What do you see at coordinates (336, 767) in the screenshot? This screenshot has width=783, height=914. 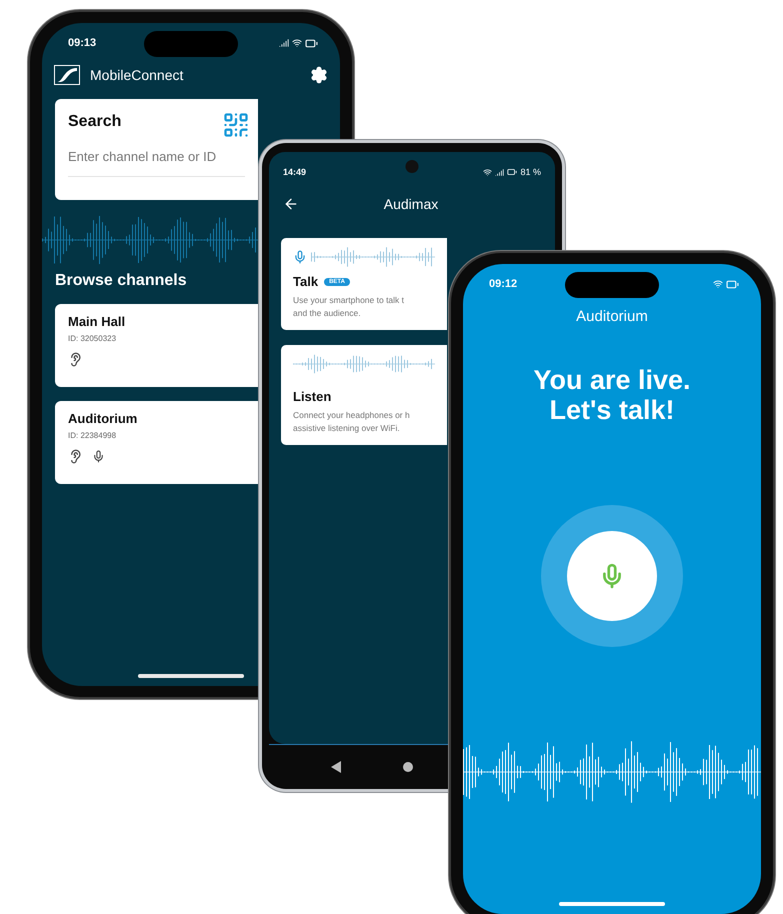 I see `nav-back-icon` at bounding box center [336, 767].